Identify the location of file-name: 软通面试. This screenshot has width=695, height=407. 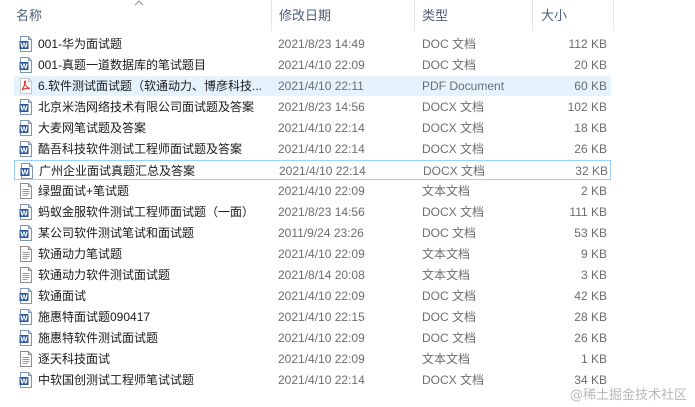
(62, 296).